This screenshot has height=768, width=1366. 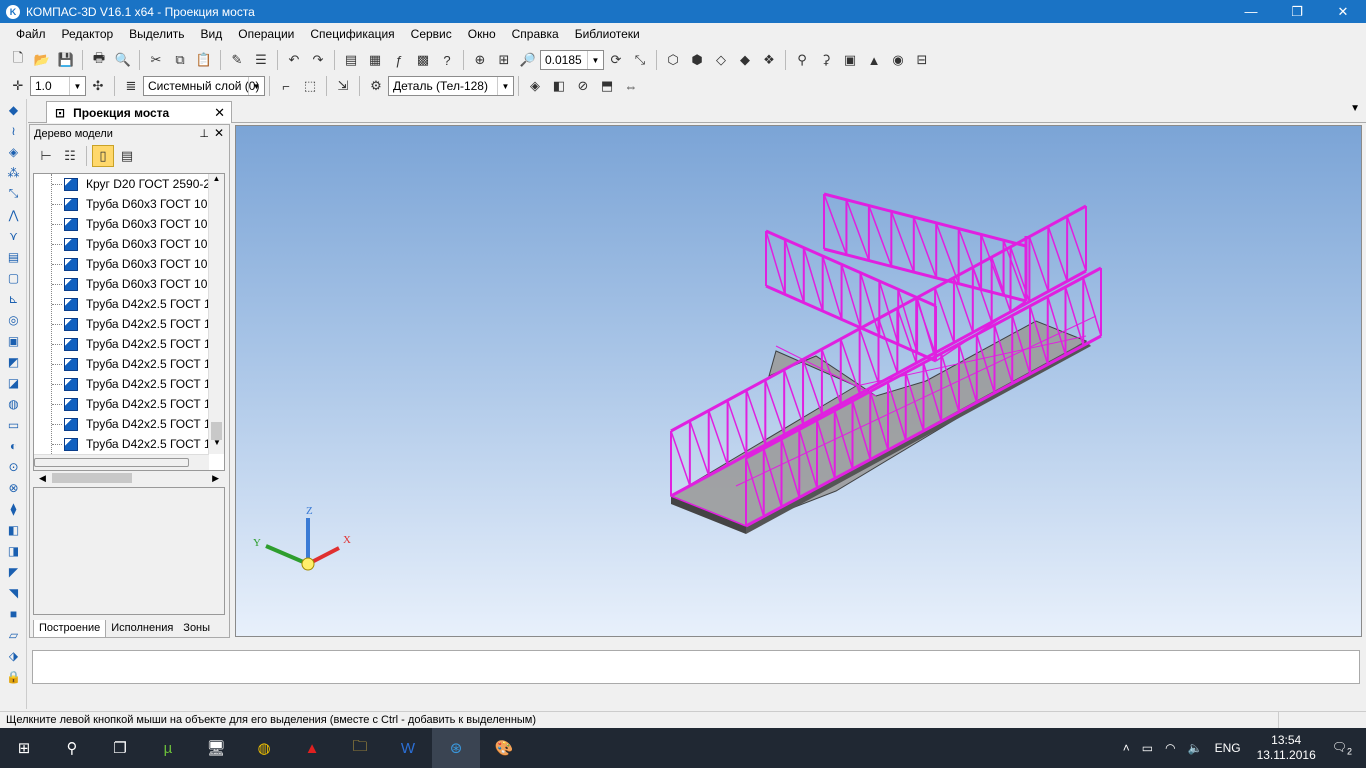 I want to click on dimension-icon: ⇔, so click(x=631, y=86).